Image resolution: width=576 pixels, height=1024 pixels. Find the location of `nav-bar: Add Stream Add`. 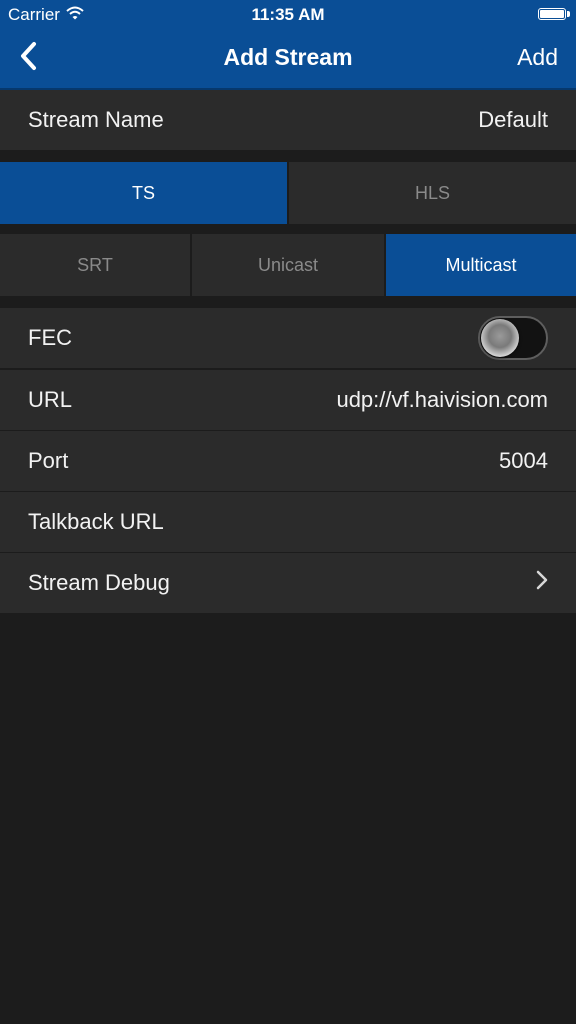

nav-bar: Add Stream Add is located at coordinates (288, 59).